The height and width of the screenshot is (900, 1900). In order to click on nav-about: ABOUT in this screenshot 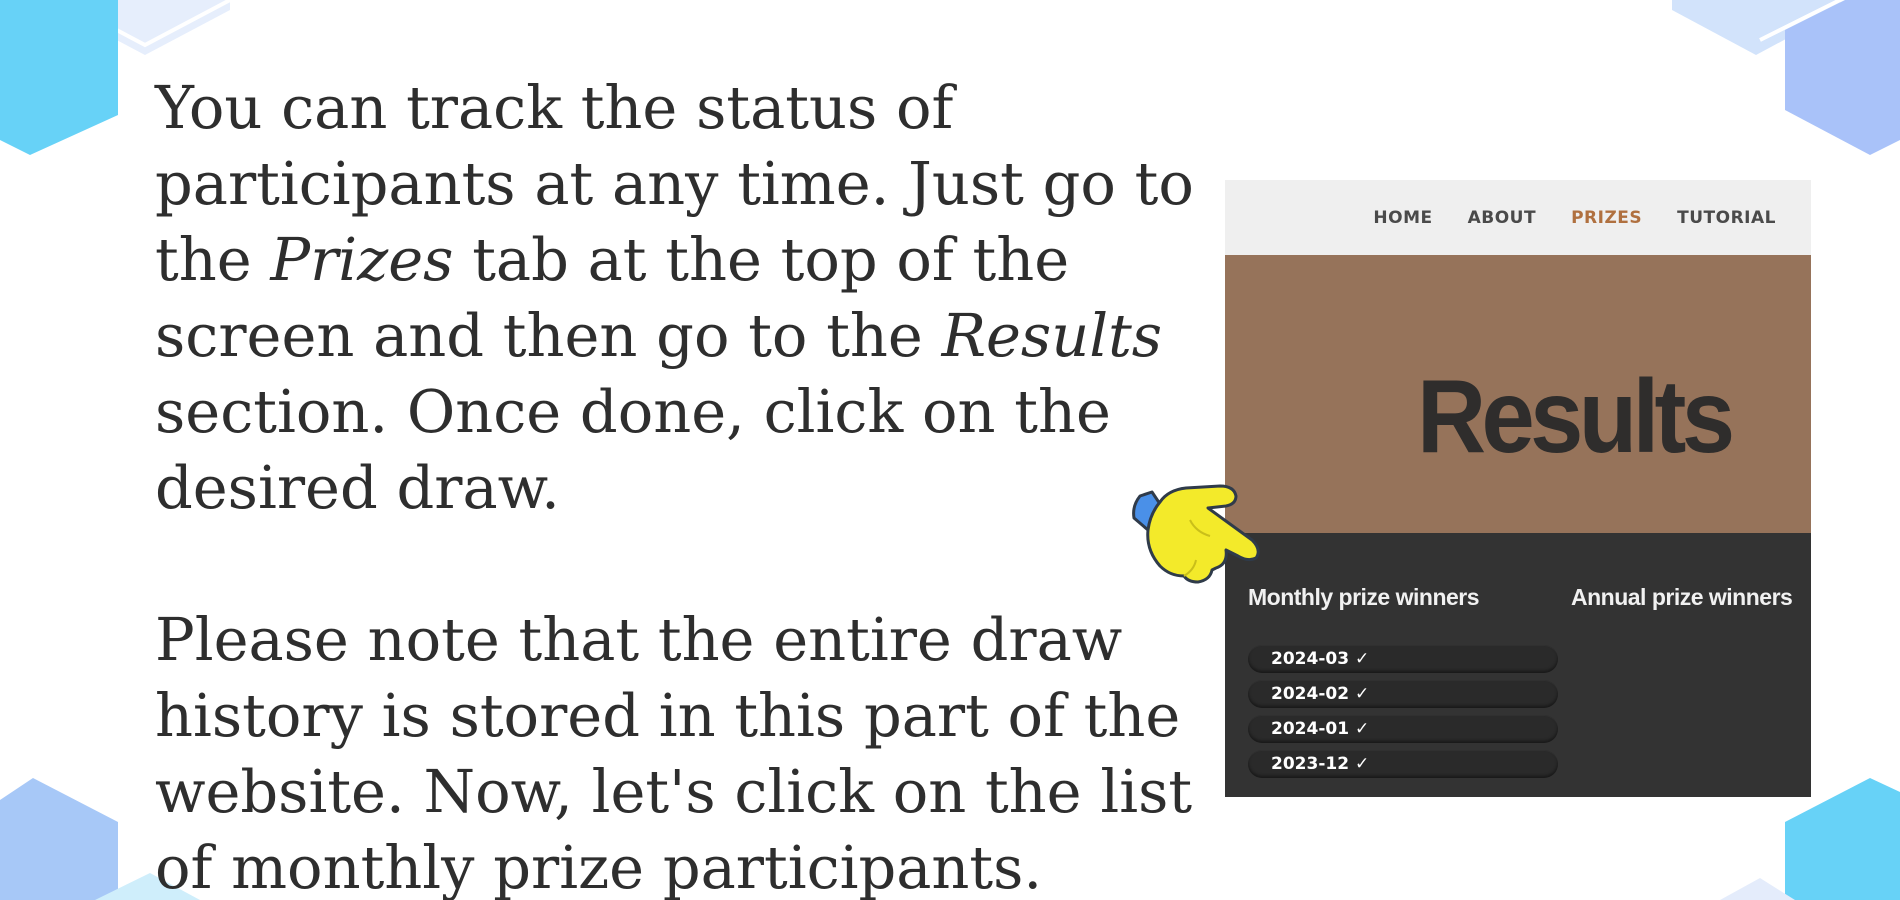, I will do `click(1502, 218)`.